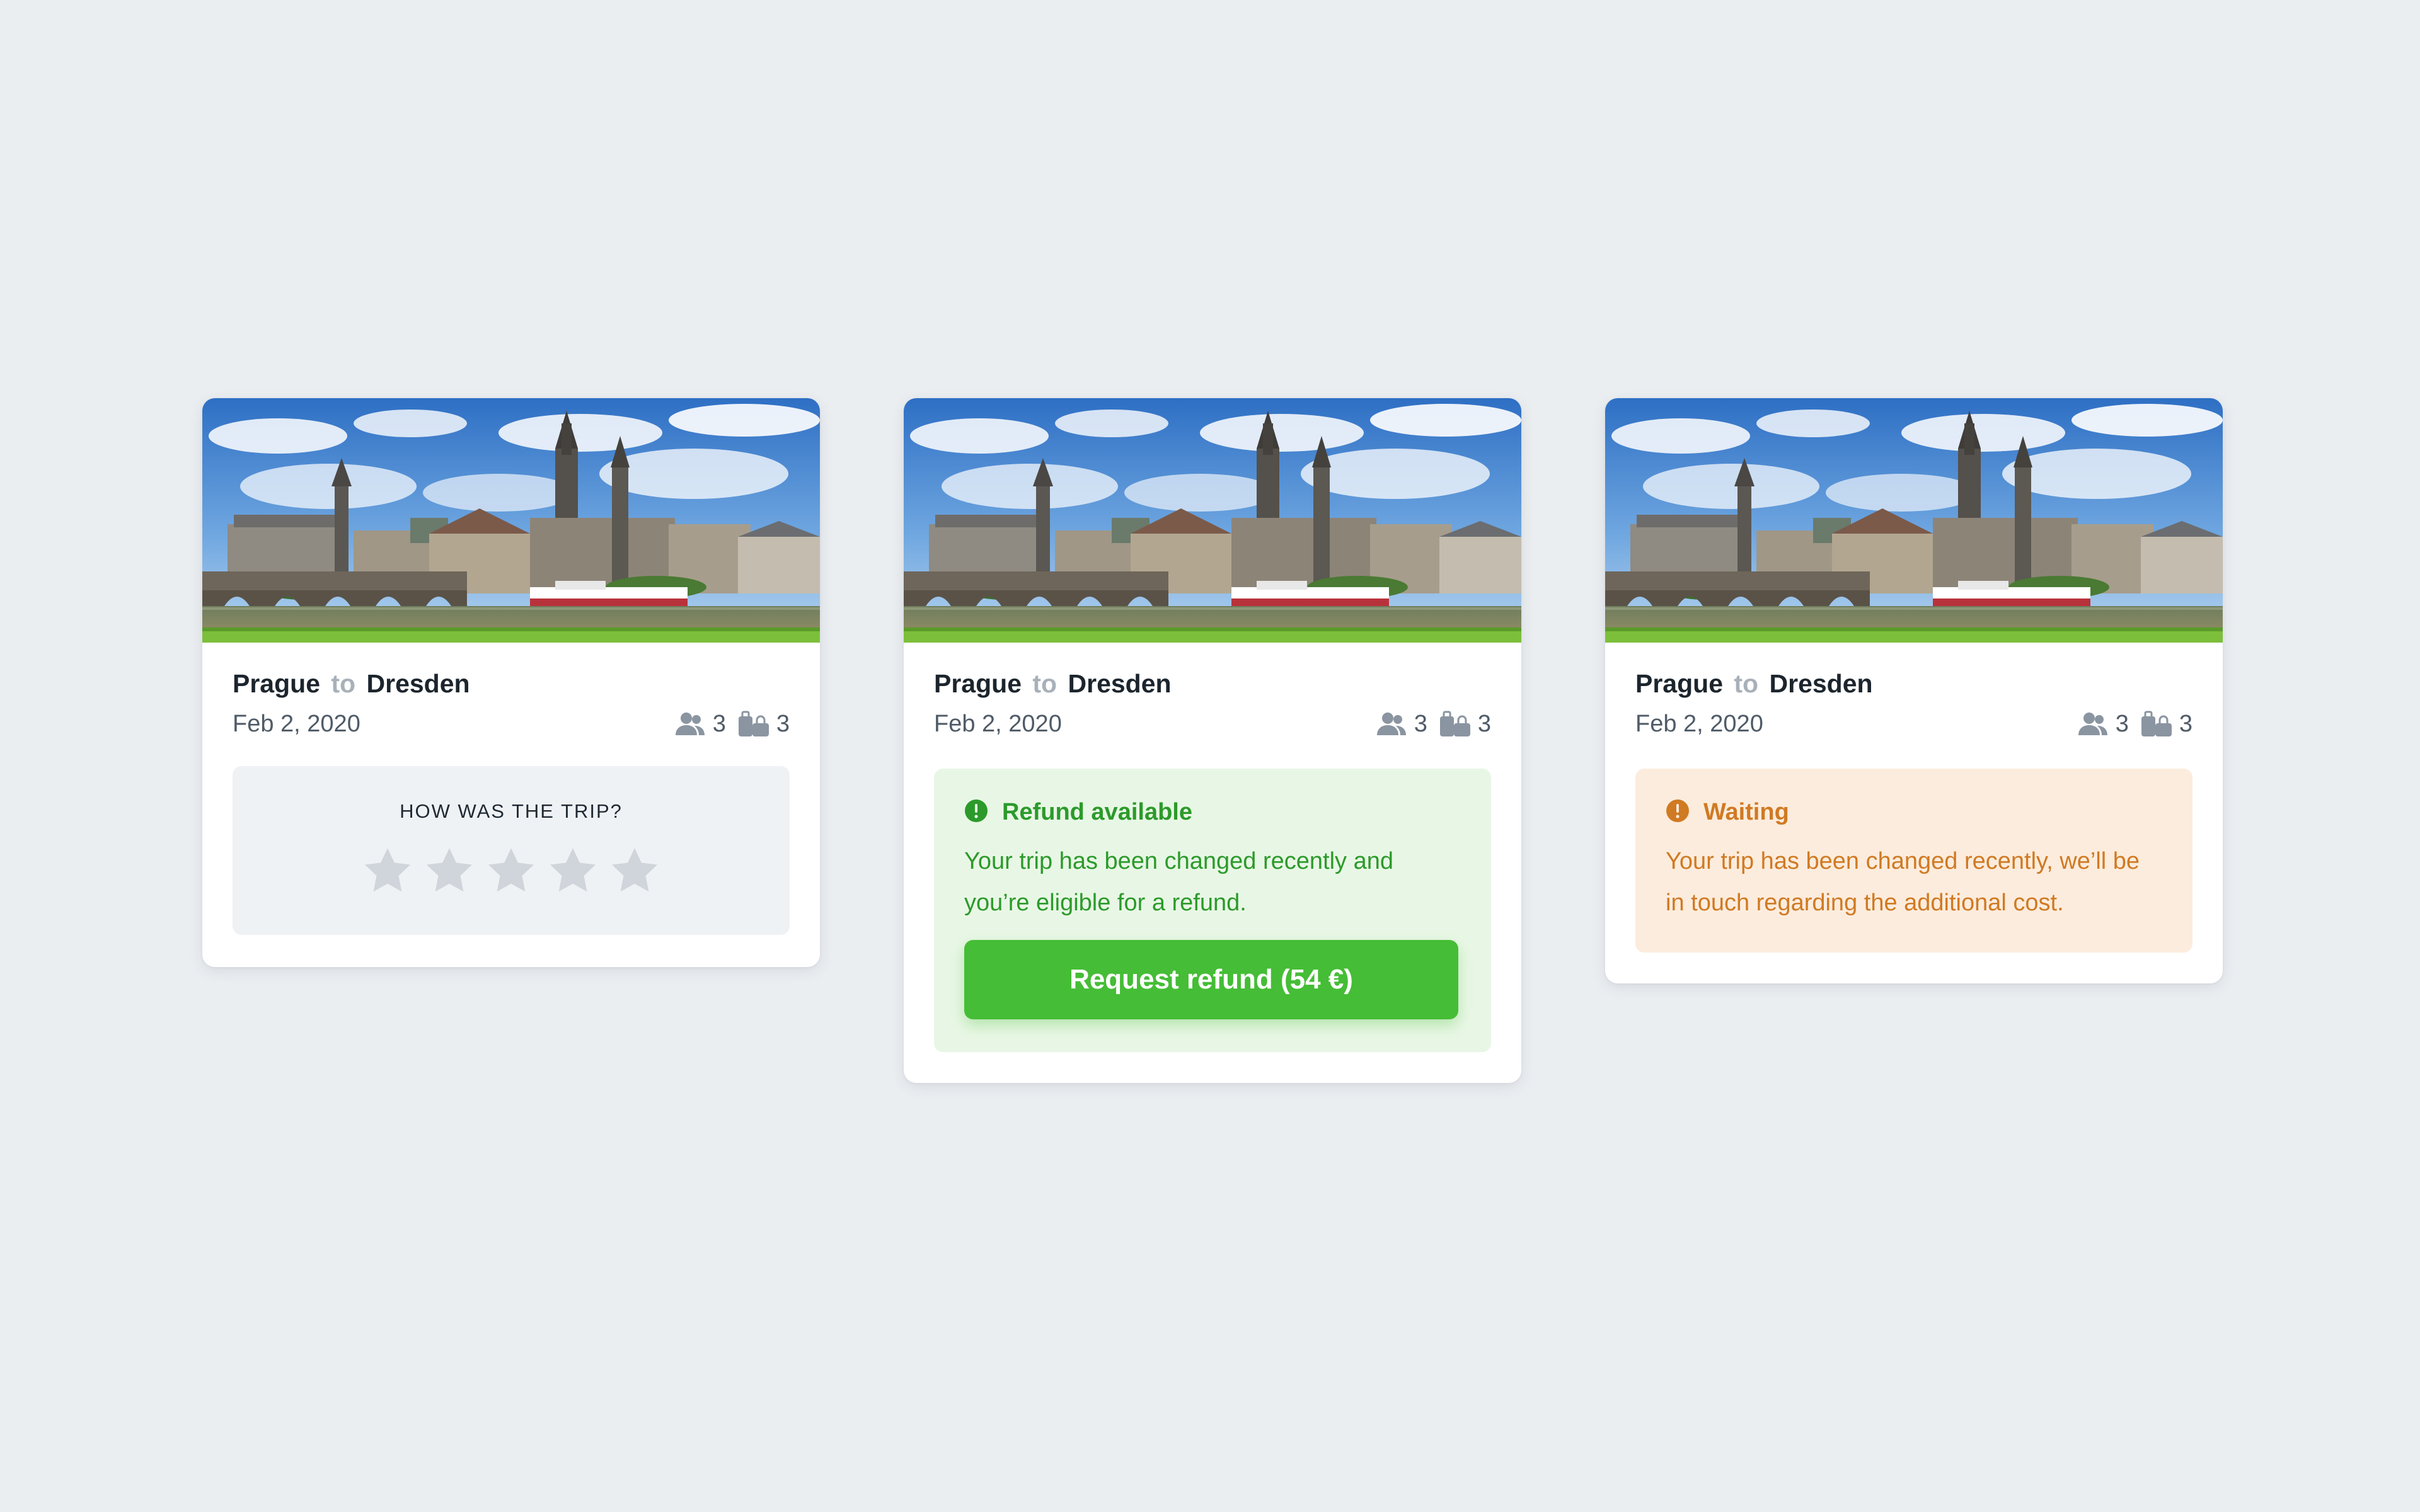 This screenshot has height=1512, width=2420. I want to click on rating-panel: HOW WAS THE TRIP?, so click(511, 850).